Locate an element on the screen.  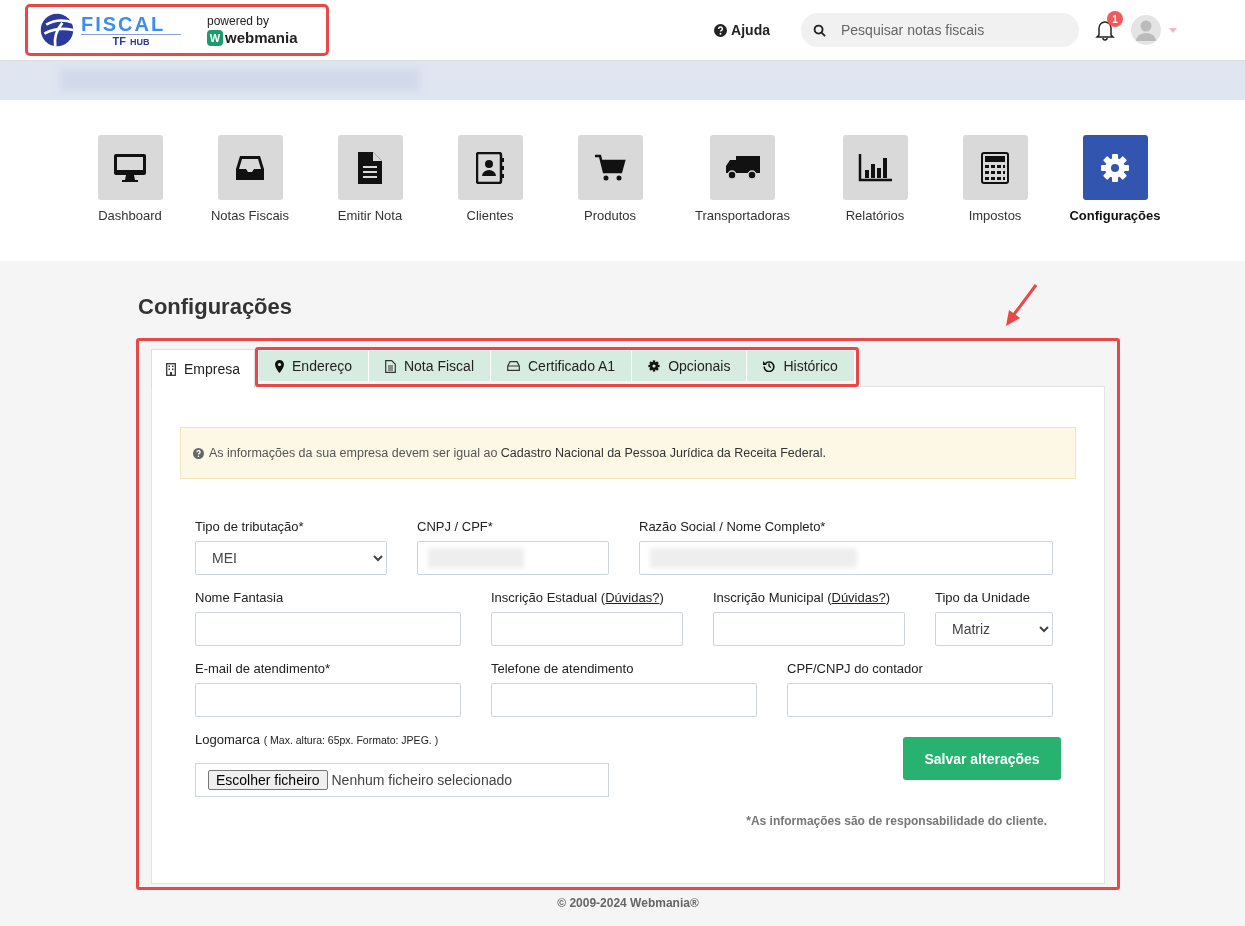
bell-icon is located at coordinates (1105, 30).